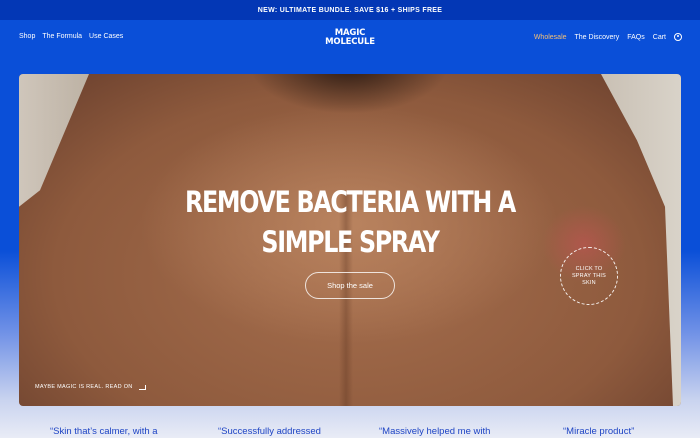 The height and width of the screenshot is (438, 700). Describe the element at coordinates (349, 94) in the screenshot. I see `hero-image-hair` at that location.